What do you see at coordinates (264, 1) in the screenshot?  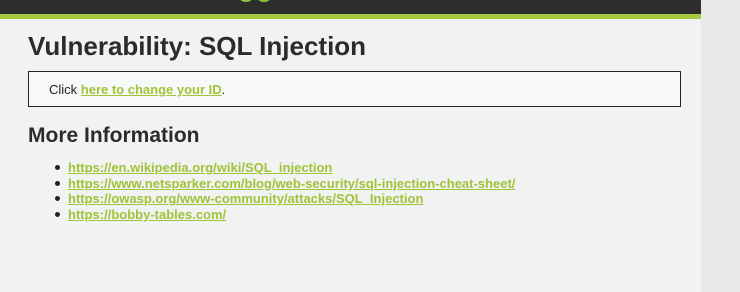 I see `dvwa-logo-icon-part` at bounding box center [264, 1].